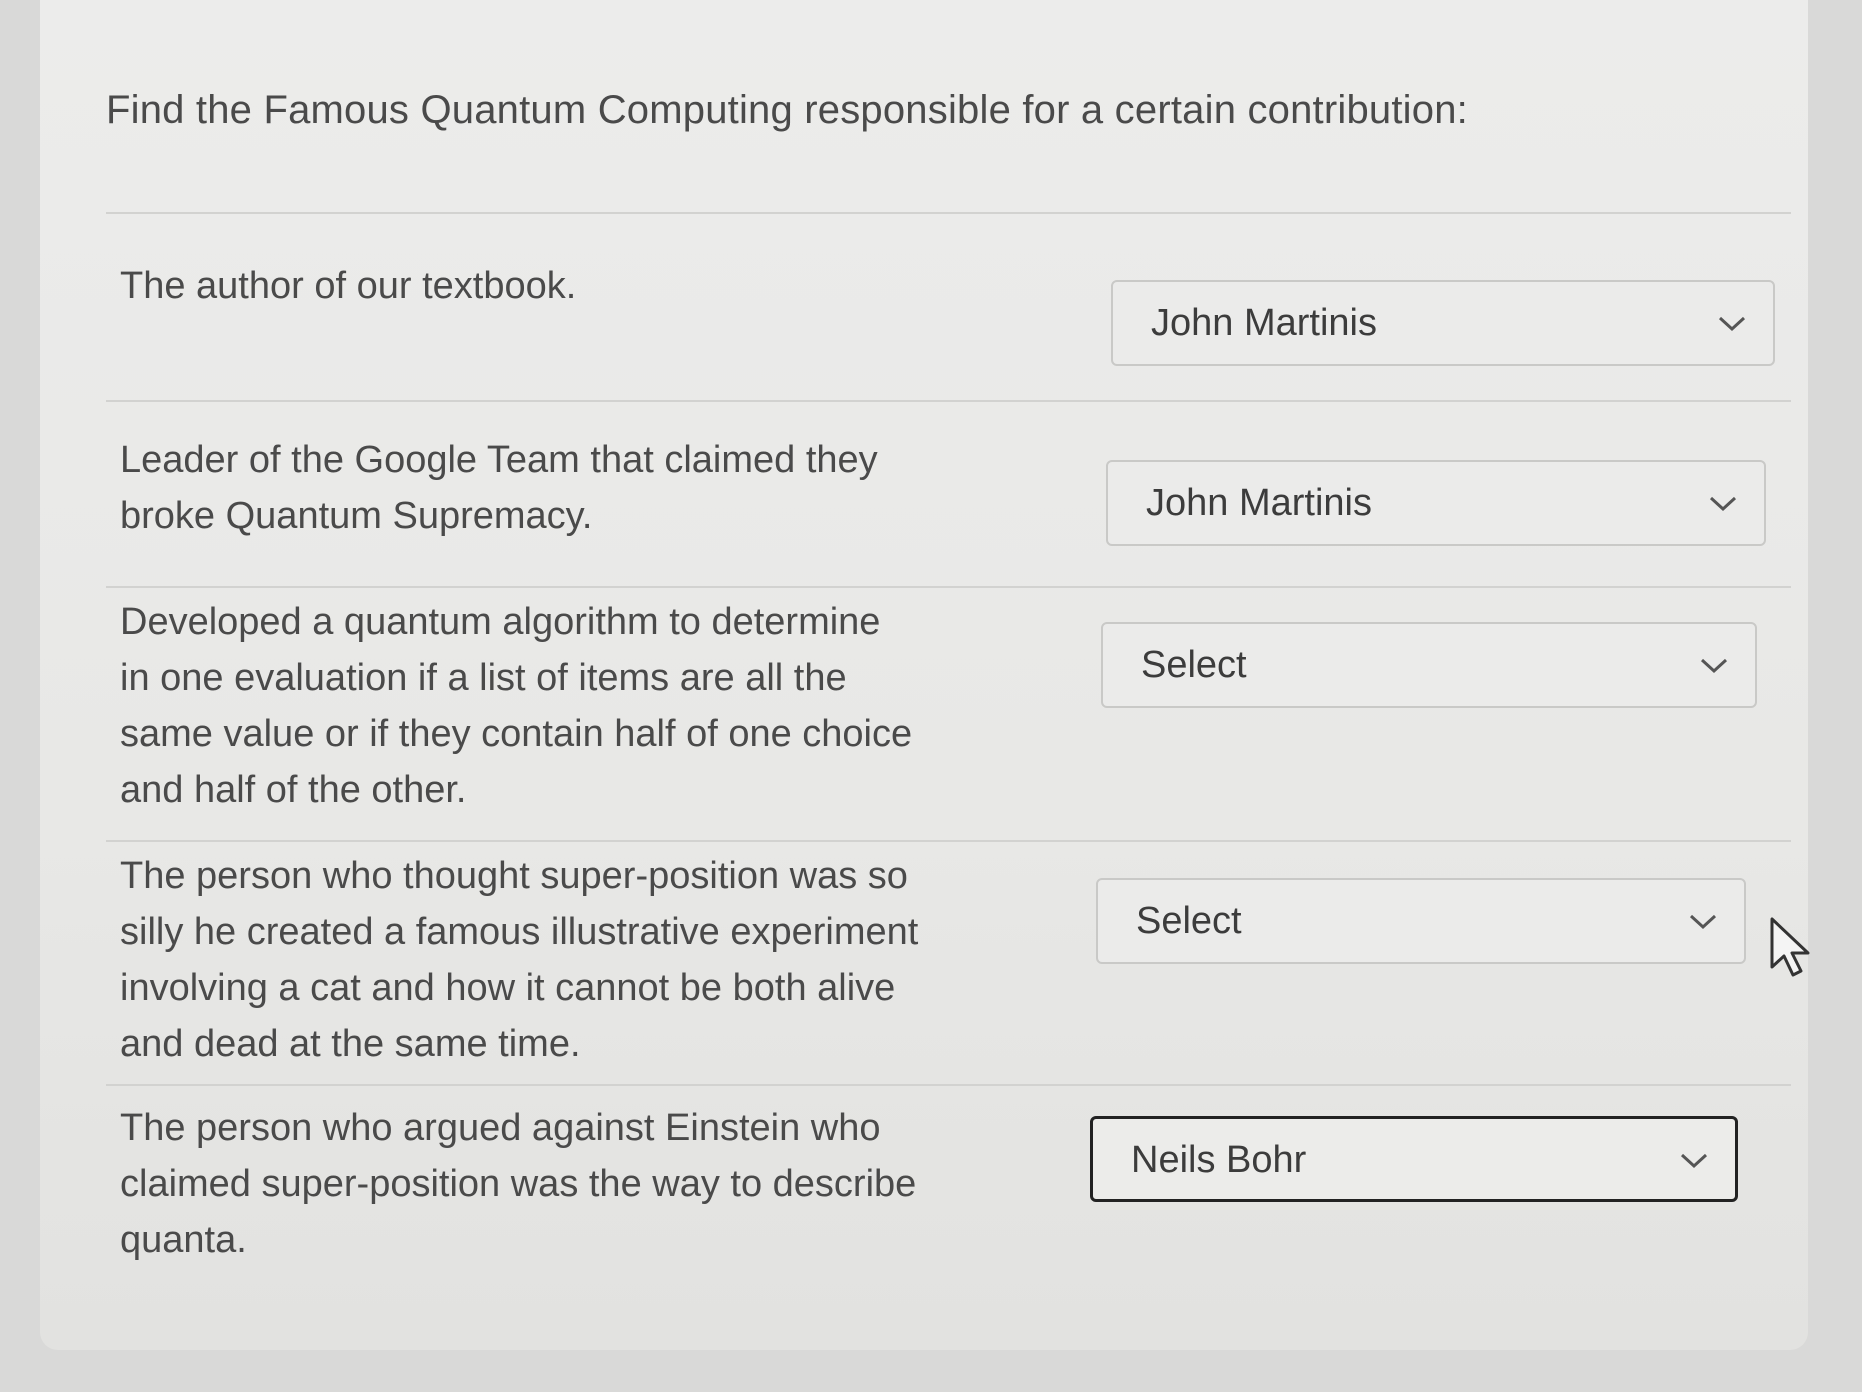 This screenshot has height=1392, width=1862. Describe the element at coordinates (1414, 1159) in the screenshot. I see `answer-dropdown-5: Neils Bohr` at that location.